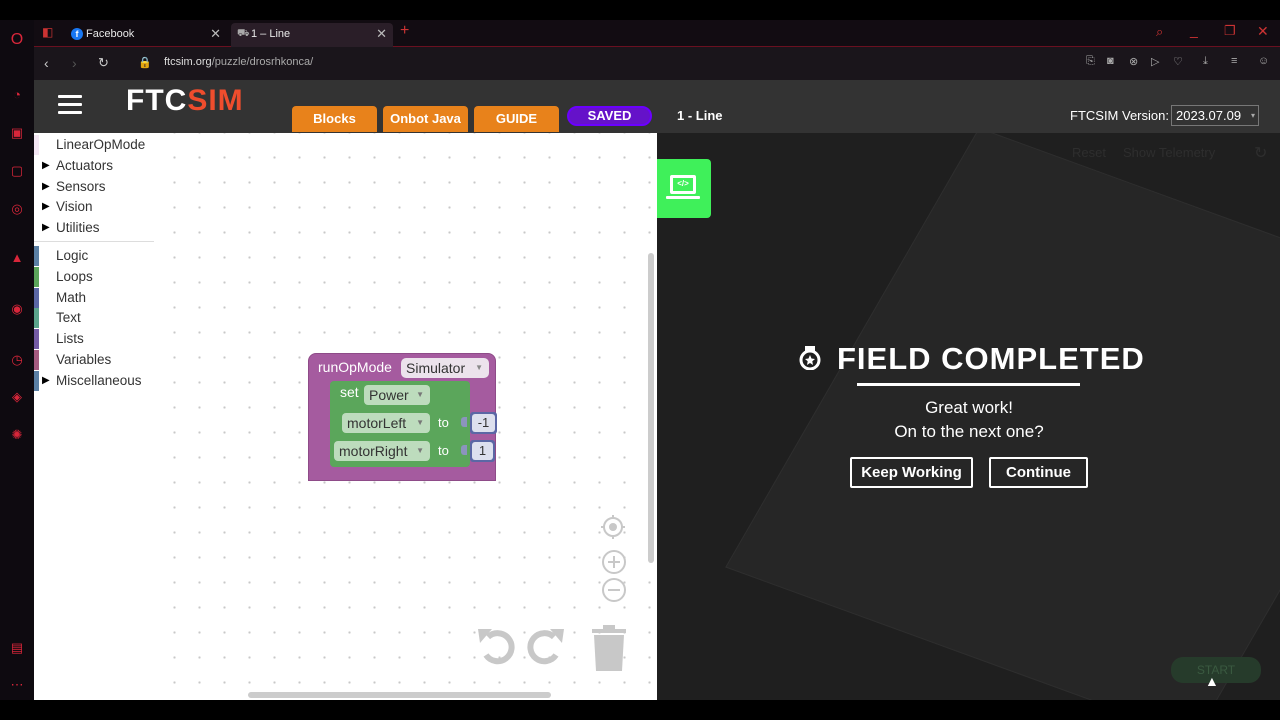 The image size is (1280, 720). What do you see at coordinates (382, 451) in the screenshot?
I see `motor-right-dropdown: motorRight ▼` at bounding box center [382, 451].